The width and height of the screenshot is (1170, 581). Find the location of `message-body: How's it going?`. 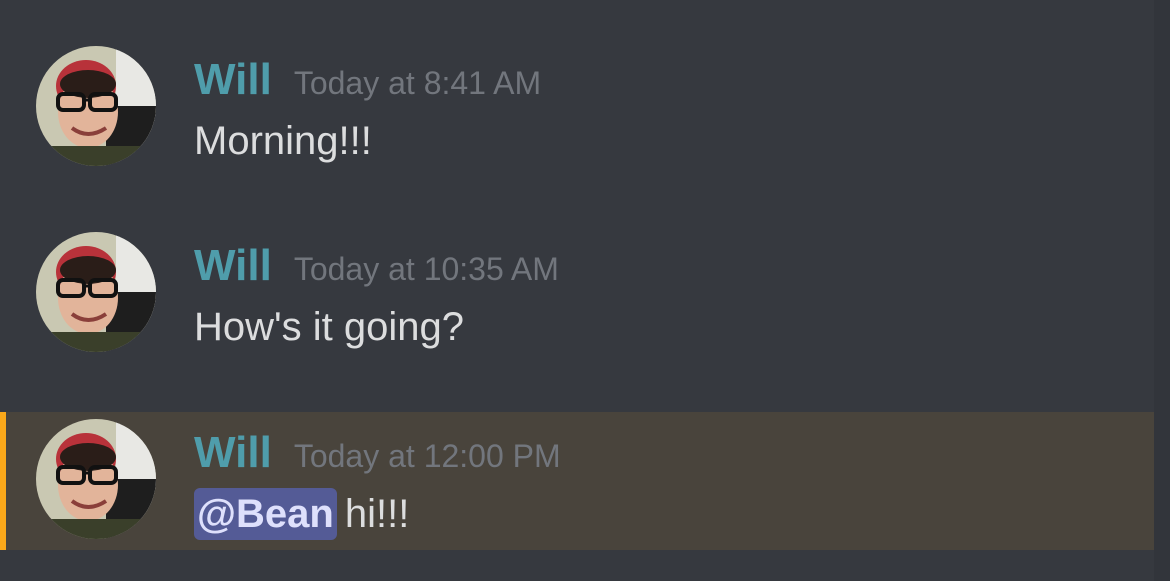

message-body: How's it going? is located at coordinates (329, 327).